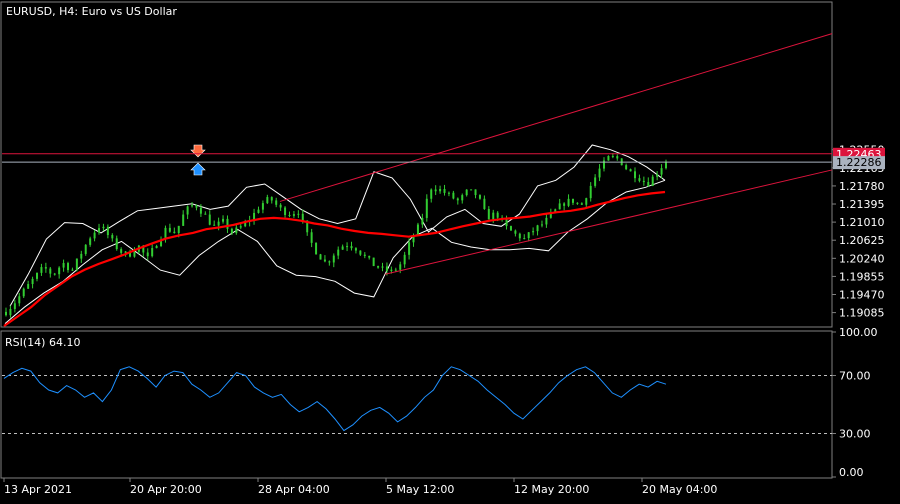 The image size is (900, 504). Describe the element at coordinates (862, 313) in the screenshot. I see `price-tick-label: 1.19085` at that location.